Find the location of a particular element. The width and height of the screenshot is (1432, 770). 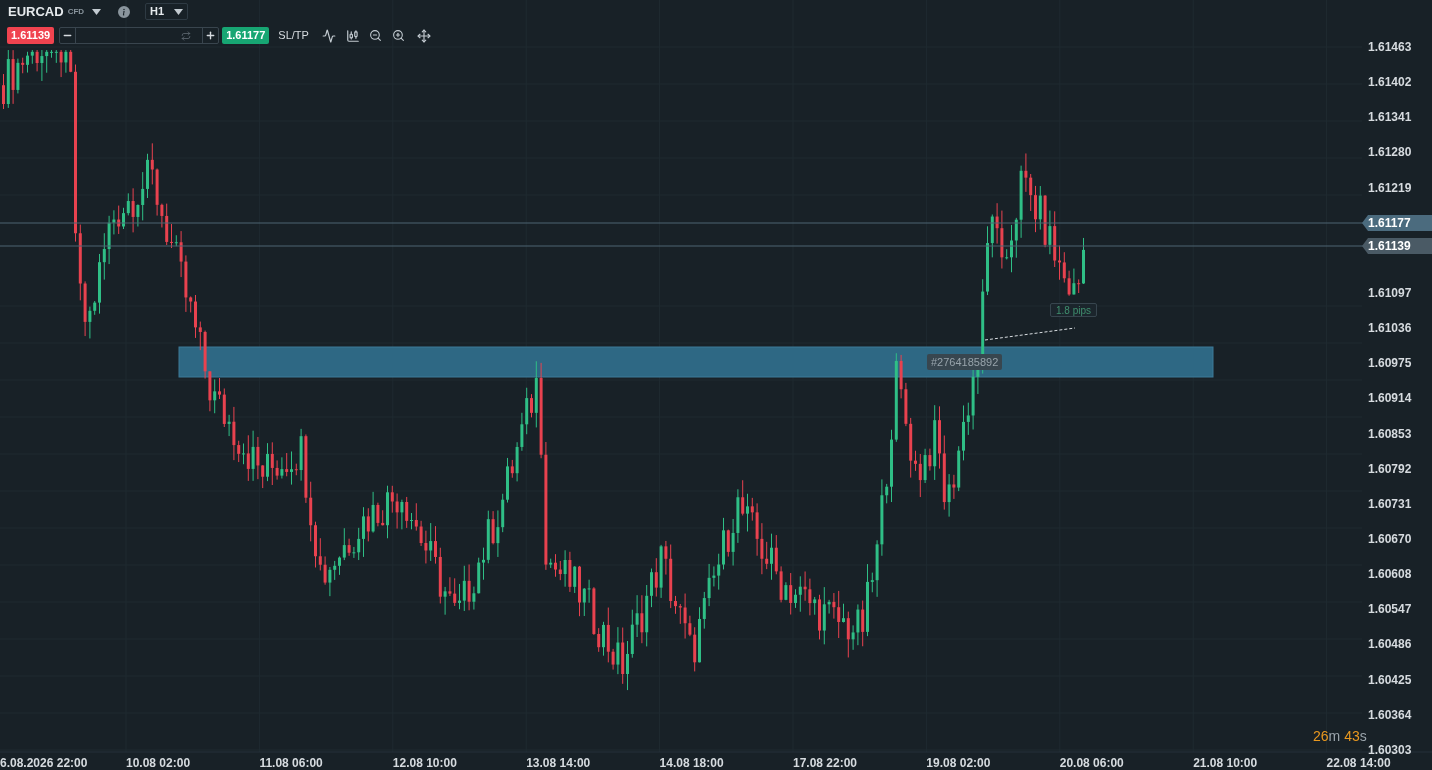

move-icon is located at coordinates (423, 35).